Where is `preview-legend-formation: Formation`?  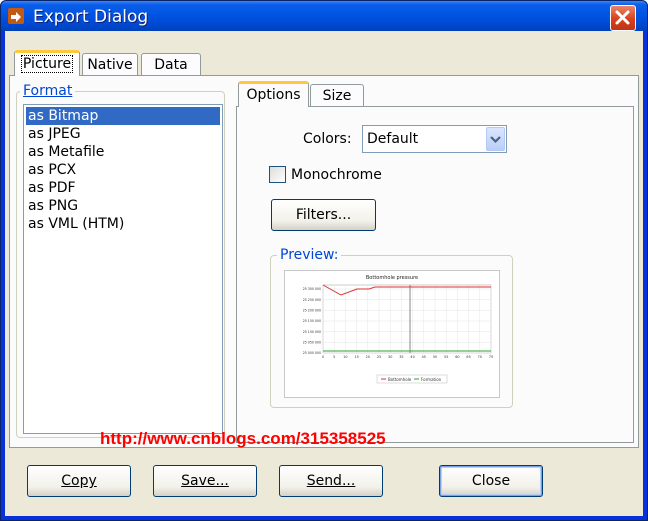
preview-legend-formation: Formation is located at coordinates (431, 379).